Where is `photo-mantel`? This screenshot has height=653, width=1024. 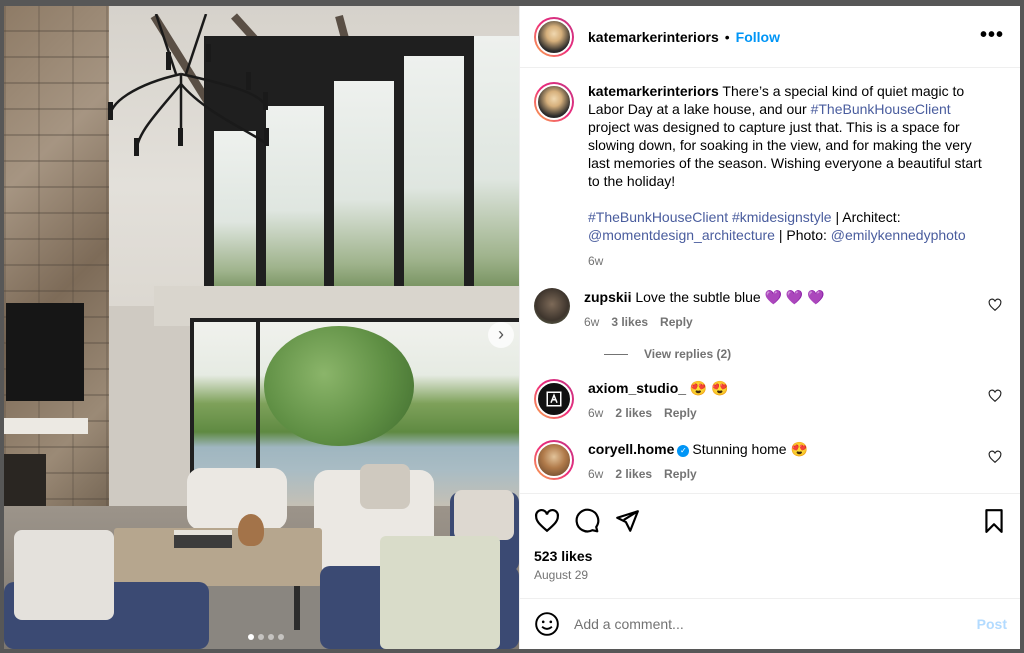
photo-mantel is located at coordinates (46, 426).